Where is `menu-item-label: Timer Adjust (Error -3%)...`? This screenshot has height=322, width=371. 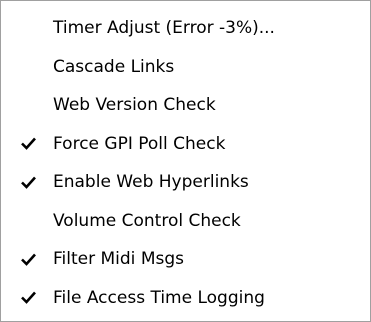 menu-item-label: Timer Adjust (Error -3%)... is located at coordinates (164, 28).